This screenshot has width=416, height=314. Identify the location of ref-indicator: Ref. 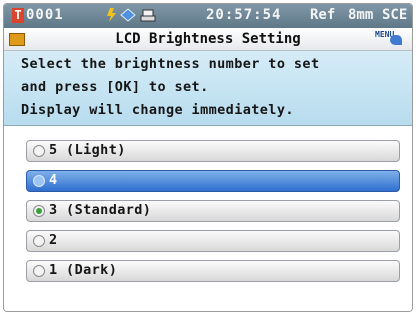
(323, 15).